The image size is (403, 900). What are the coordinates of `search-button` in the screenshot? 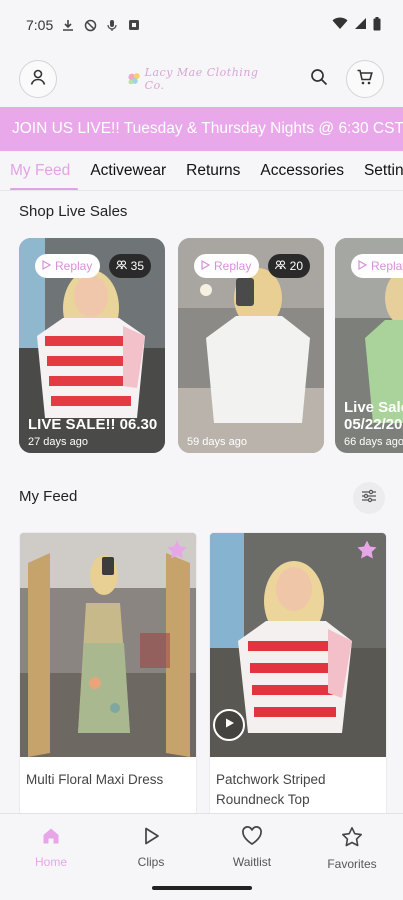 It's located at (319, 79).